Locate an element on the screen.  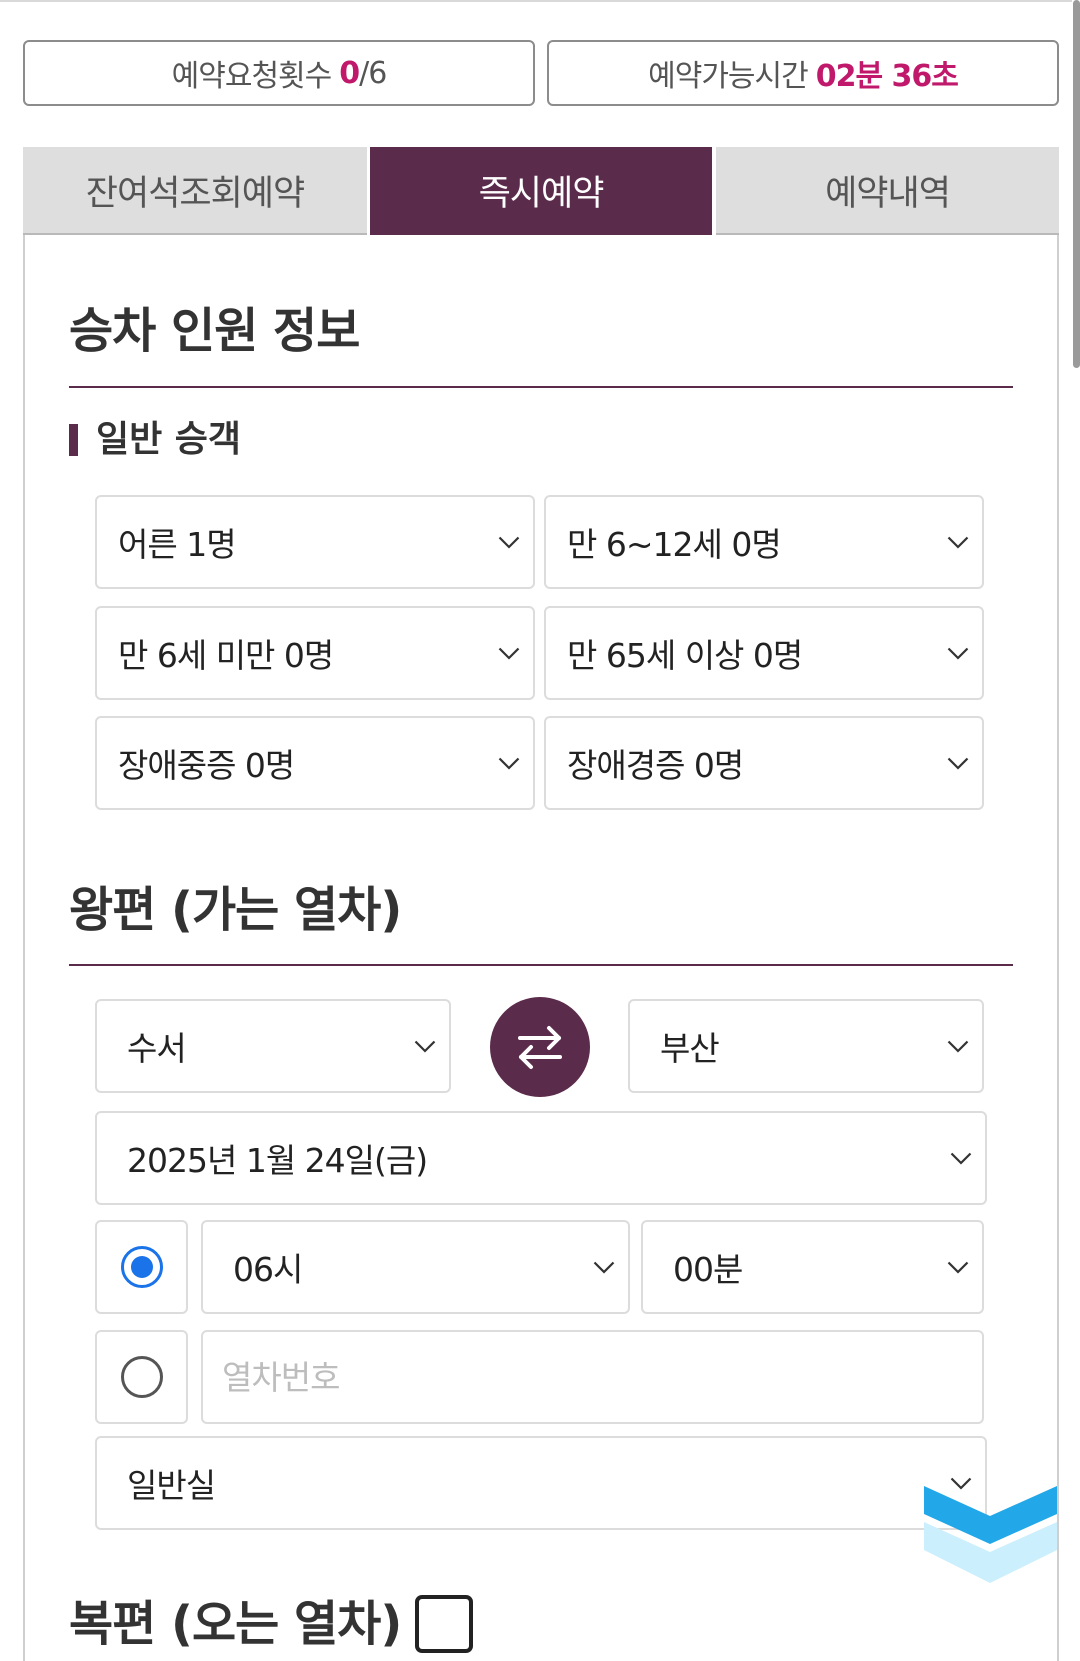
train-number-input is located at coordinates (592, 1377).